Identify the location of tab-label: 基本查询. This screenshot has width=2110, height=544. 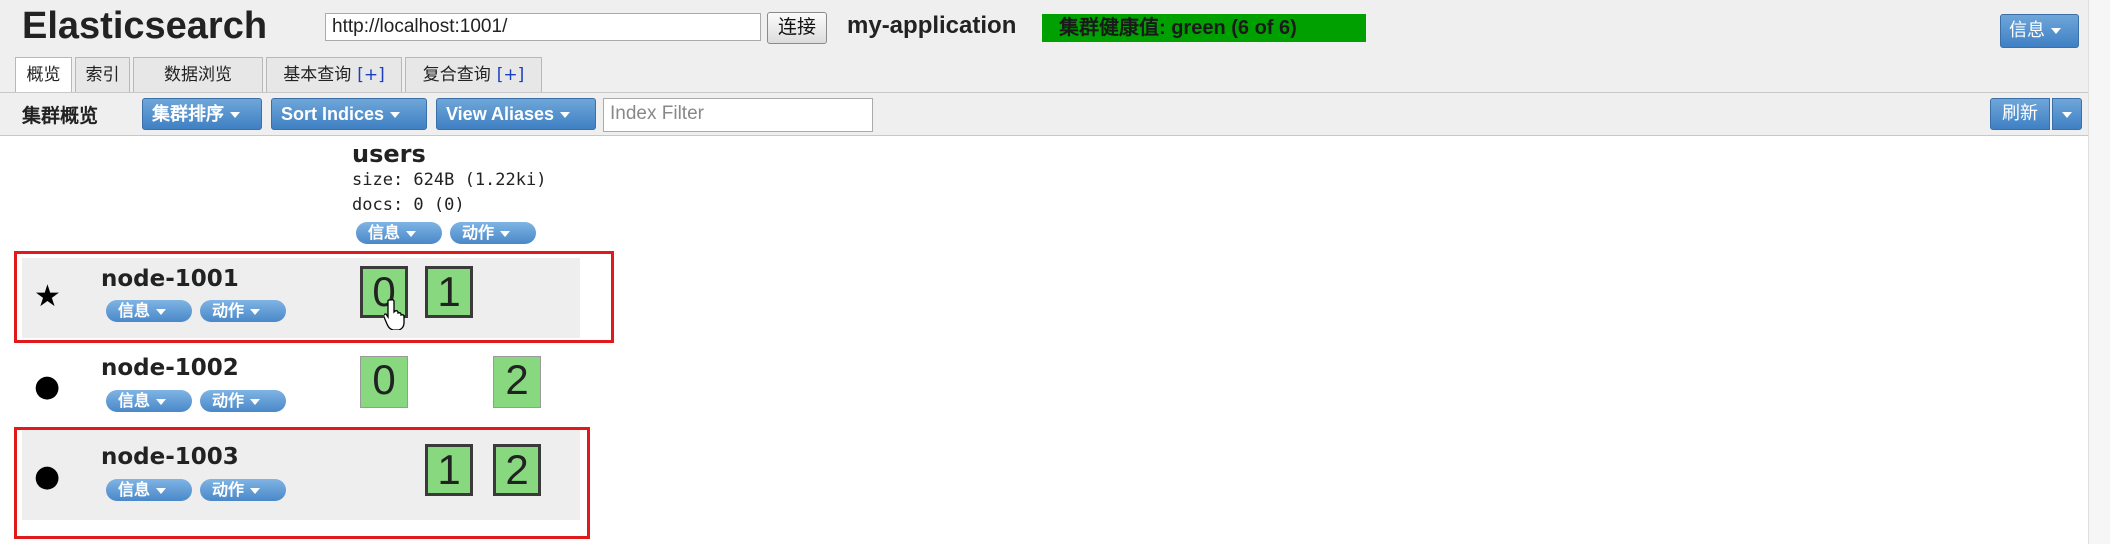
(317, 75).